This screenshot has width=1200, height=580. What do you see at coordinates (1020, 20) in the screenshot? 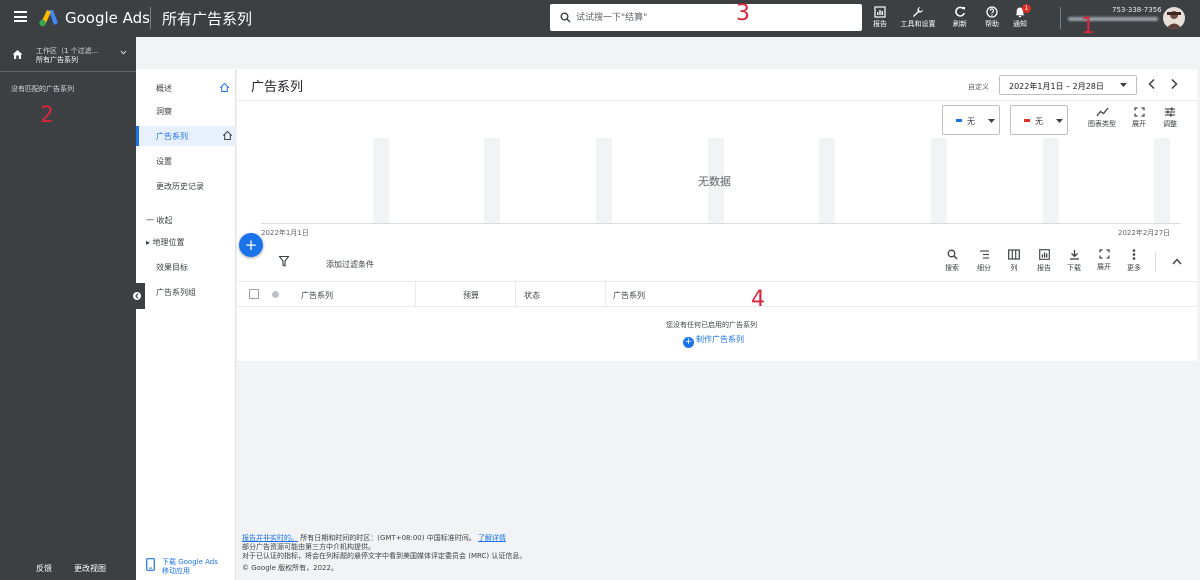
I see `notifications-button: 1 通知` at bounding box center [1020, 20].